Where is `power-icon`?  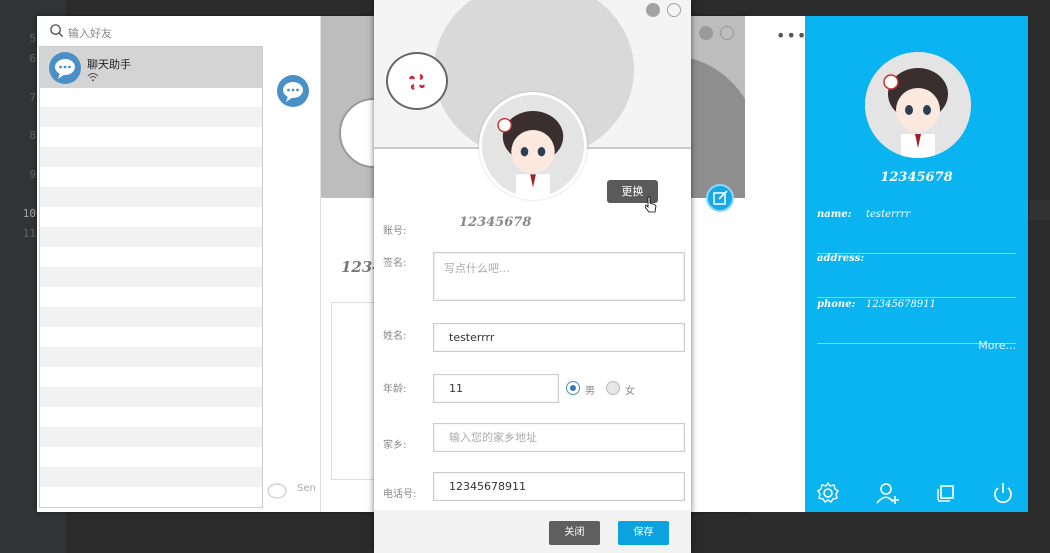 power-icon is located at coordinates (1003, 493).